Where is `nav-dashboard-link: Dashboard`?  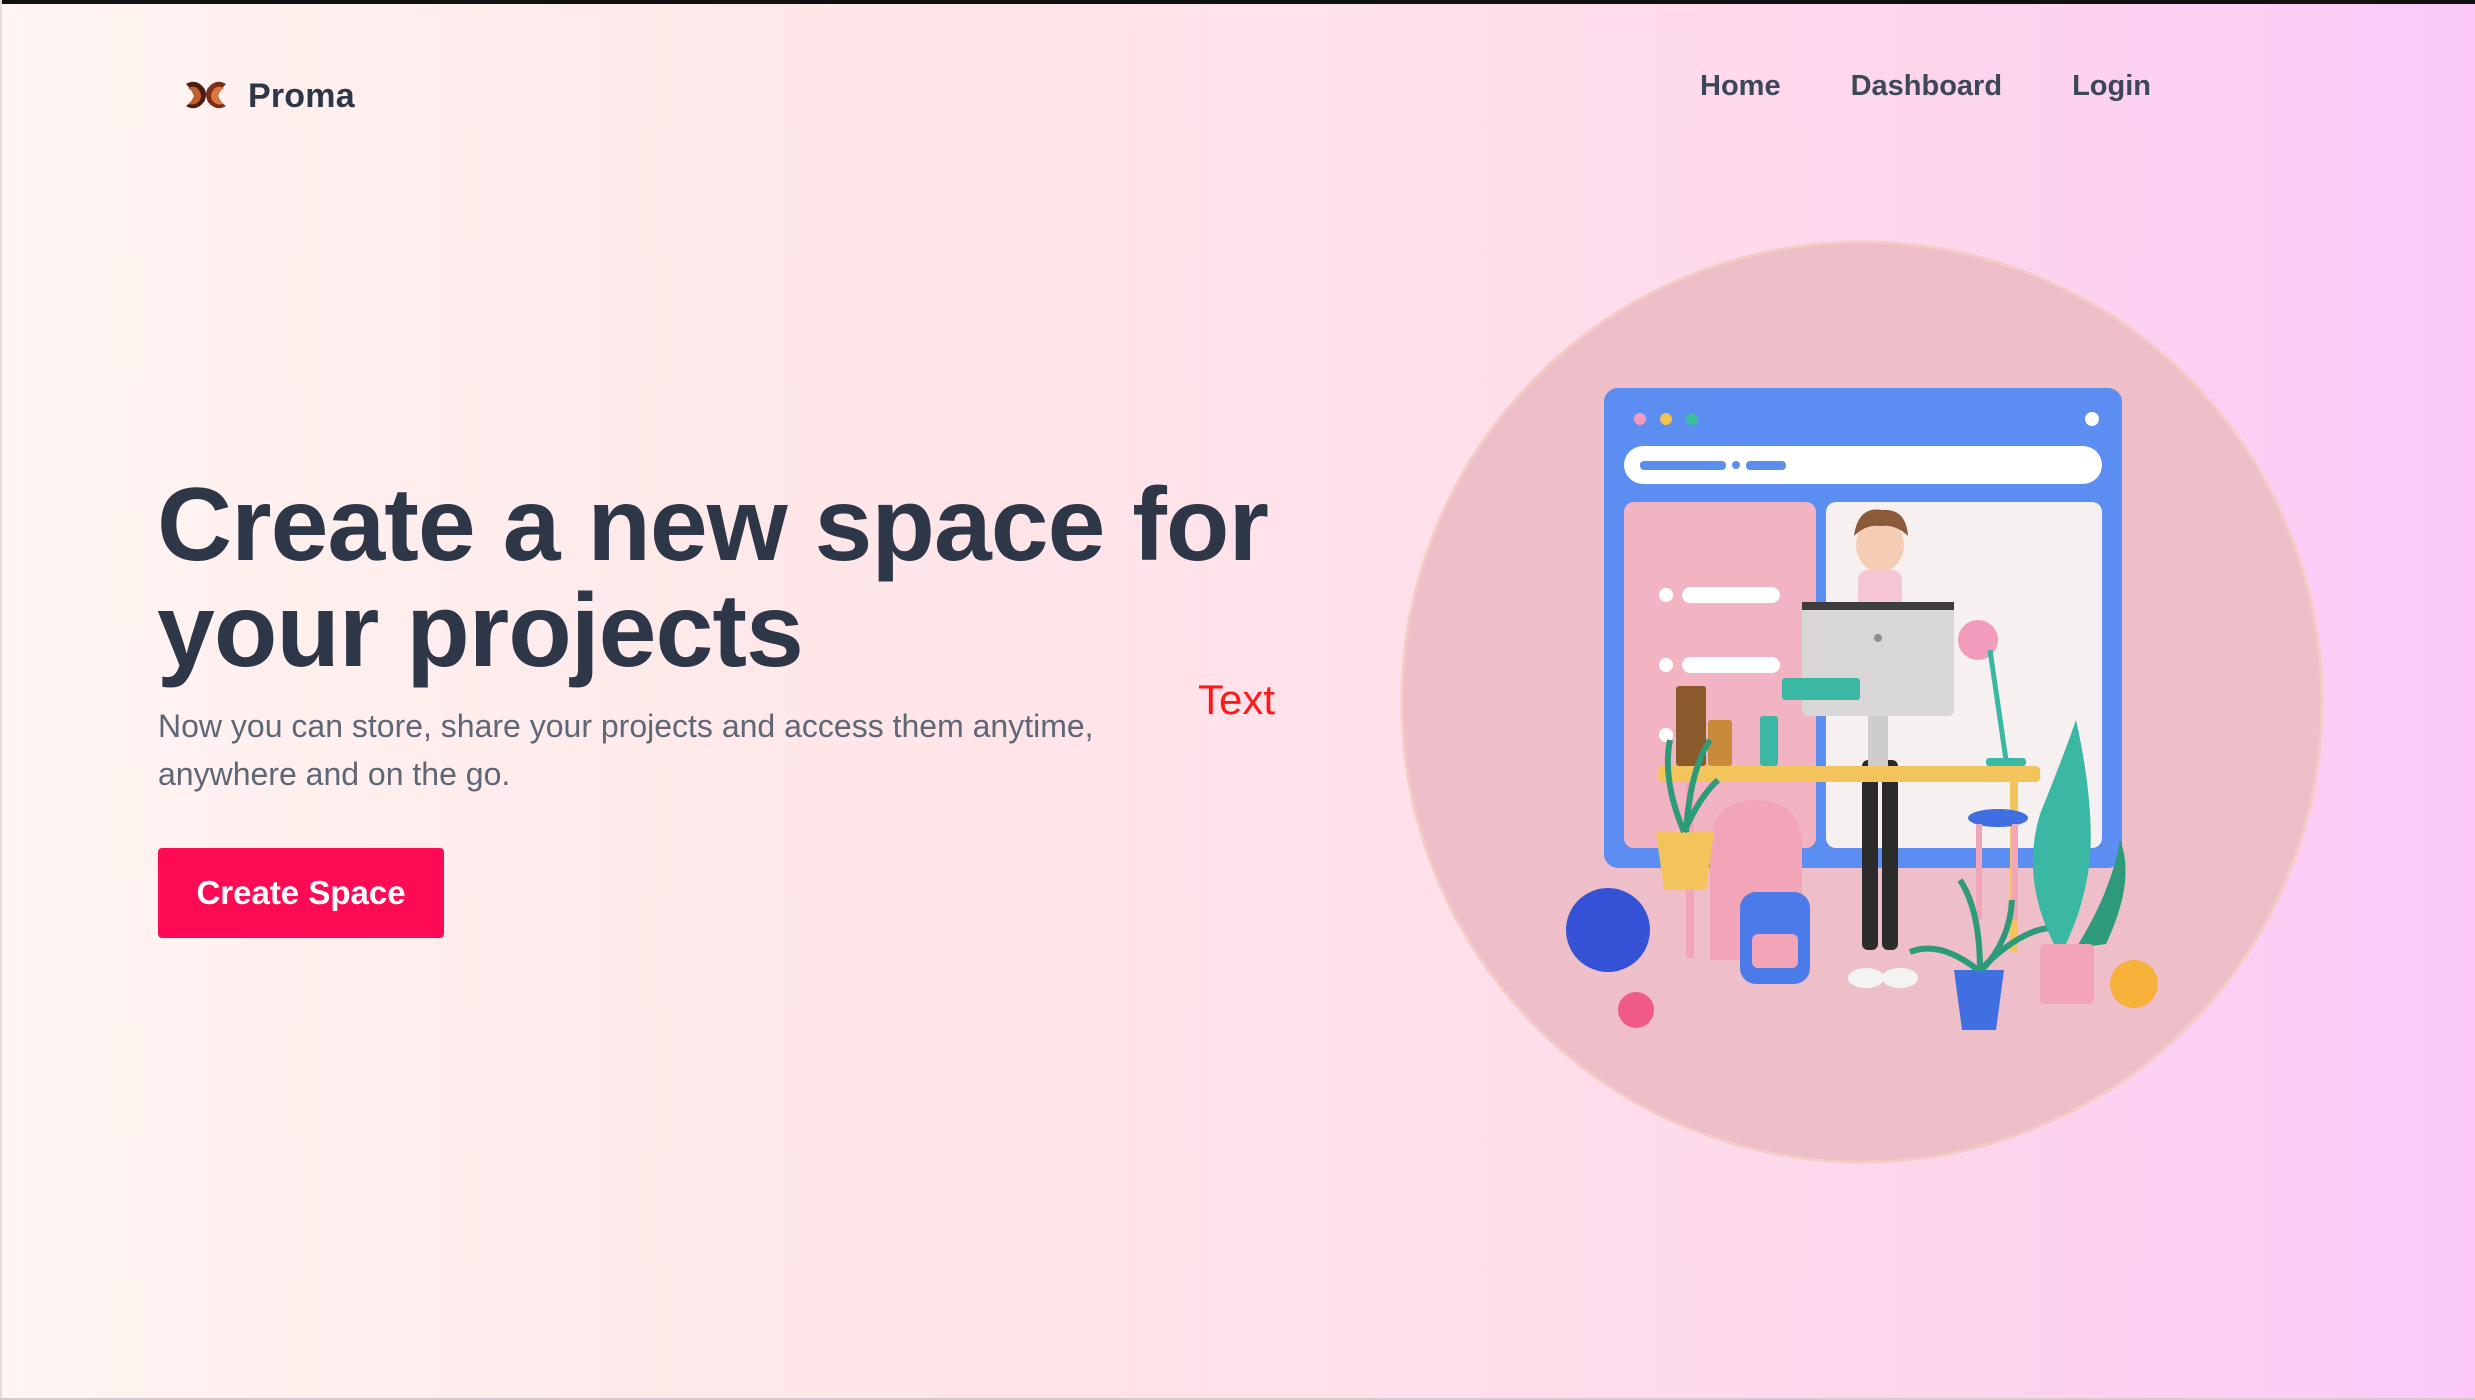
nav-dashboard-link: Dashboard is located at coordinates (1926, 86).